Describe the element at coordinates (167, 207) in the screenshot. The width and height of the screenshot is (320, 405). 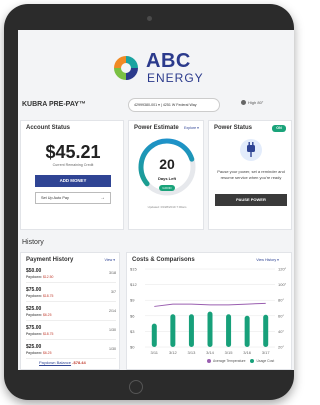
I see `updated-timestamp: Updated: 03/28/2019 7:00am` at that location.